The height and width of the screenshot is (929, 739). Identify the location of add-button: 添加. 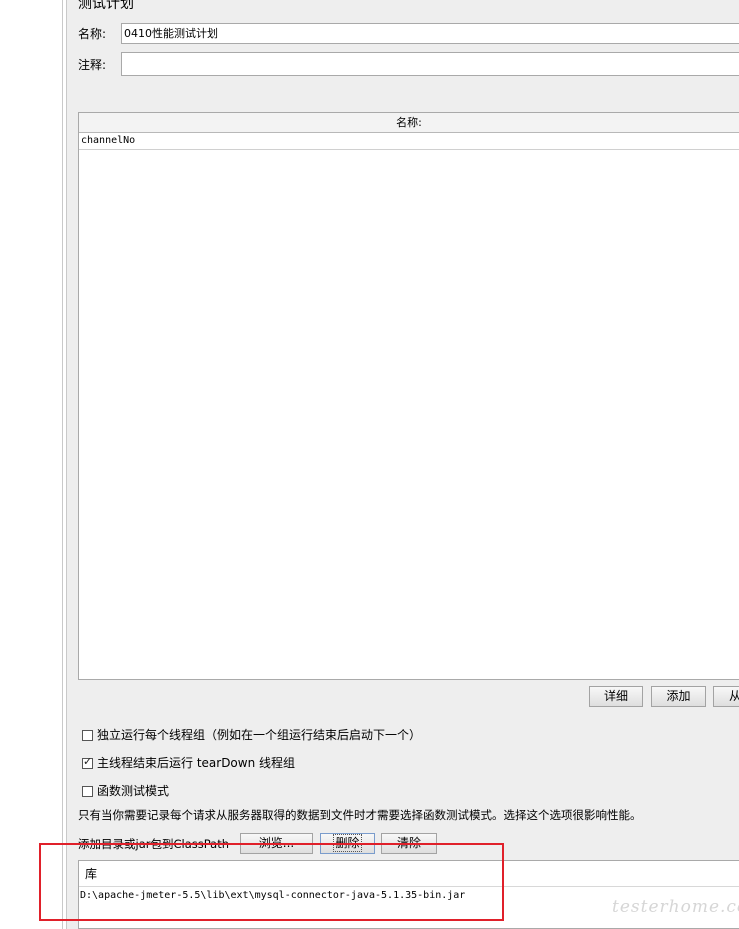
(678, 696).